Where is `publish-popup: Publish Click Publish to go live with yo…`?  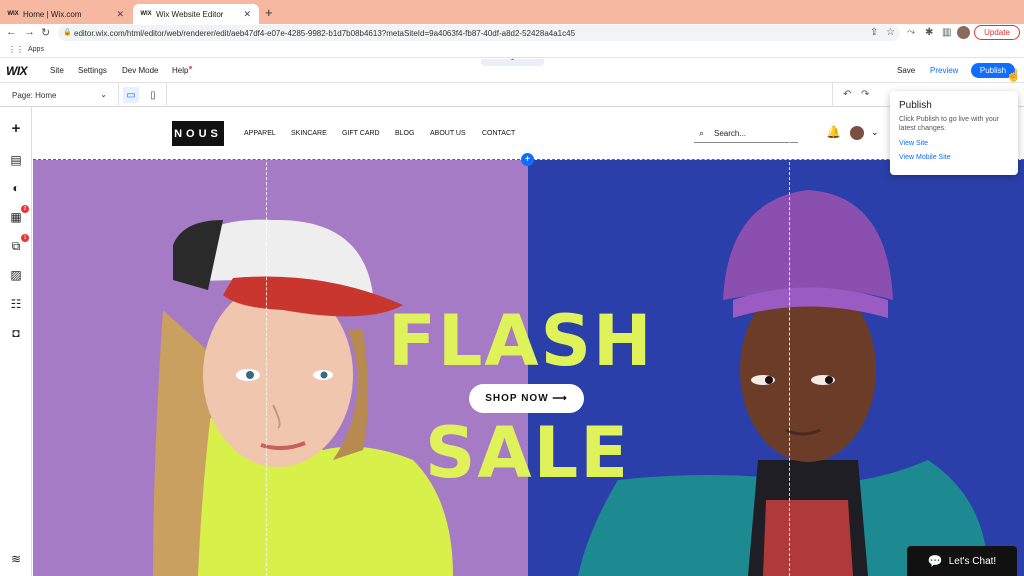
publish-popup: Publish Click Publish to go live with yo… is located at coordinates (954, 133).